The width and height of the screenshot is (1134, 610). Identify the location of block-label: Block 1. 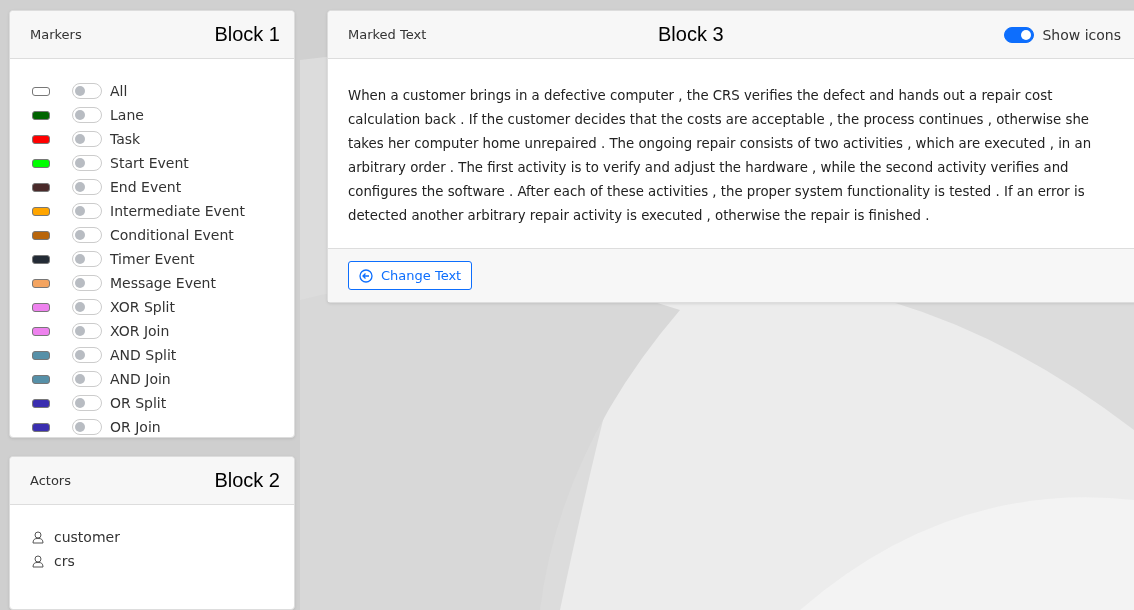
(247, 34).